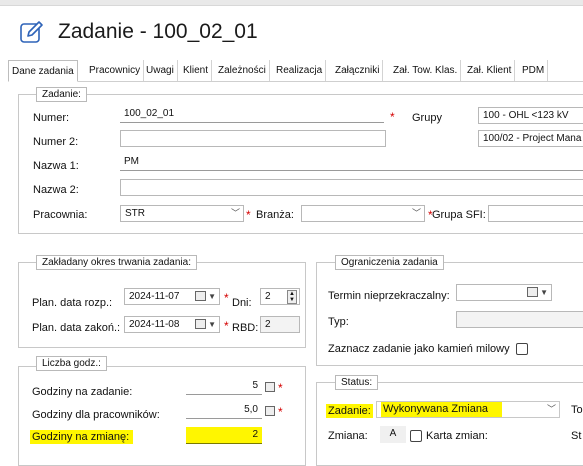 This screenshot has width=583, height=466. What do you see at coordinates (419, 349) in the screenshot?
I see `kamien-label: Zaznacz zadanie jako kamień milowy` at bounding box center [419, 349].